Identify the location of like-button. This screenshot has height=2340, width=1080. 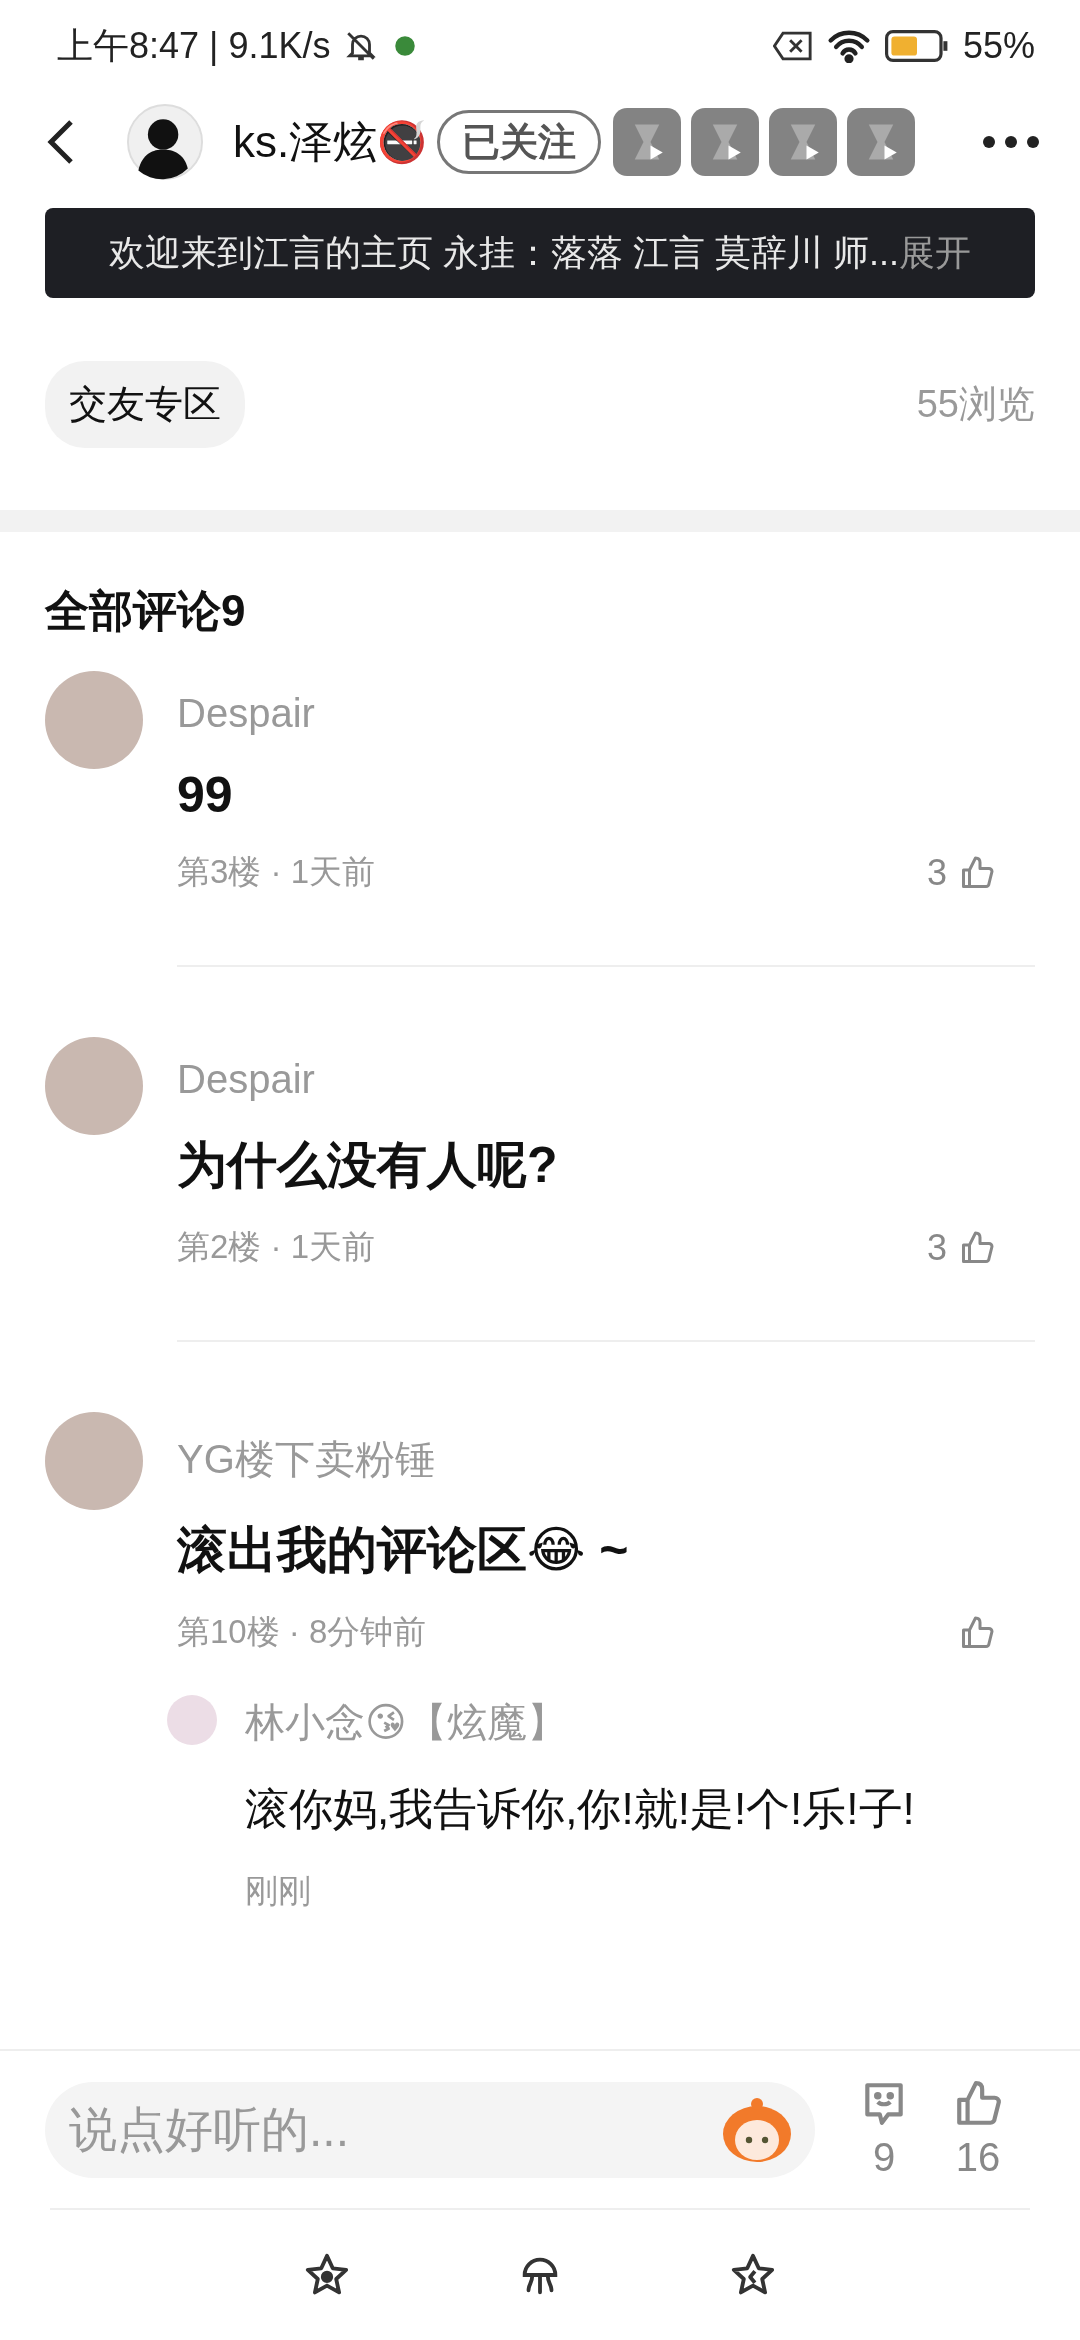
(977, 1632).